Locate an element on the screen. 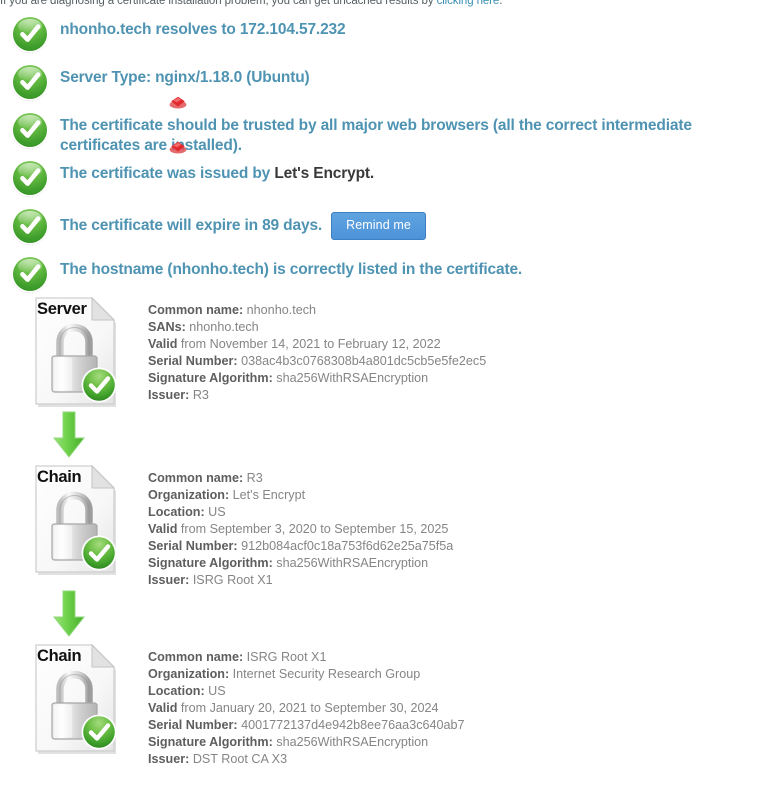 This screenshot has width=760, height=791. cert-detail-value: Let's Encrypt is located at coordinates (269, 495).